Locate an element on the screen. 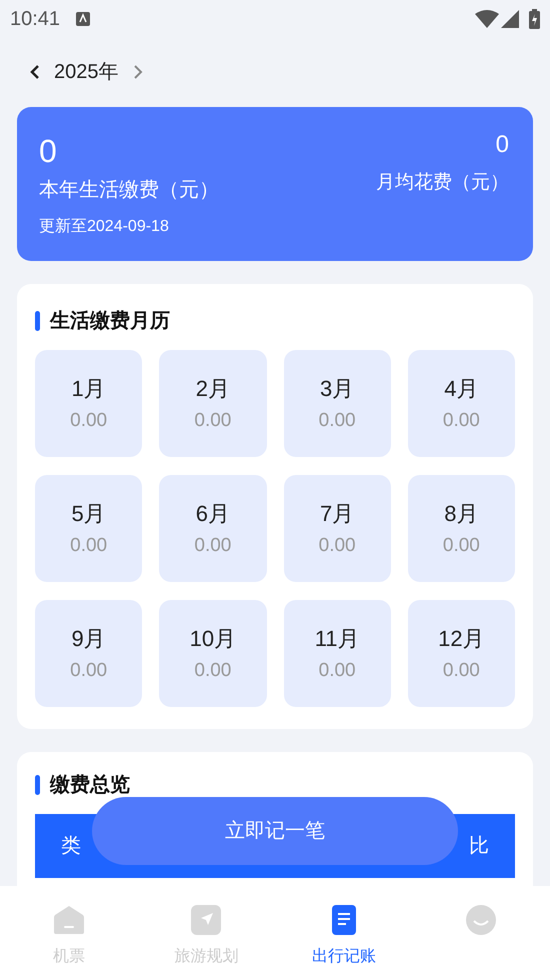 The width and height of the screenshot is (550, 977). month-tile: 10月 0.00 is located at coordinates (212, 653).